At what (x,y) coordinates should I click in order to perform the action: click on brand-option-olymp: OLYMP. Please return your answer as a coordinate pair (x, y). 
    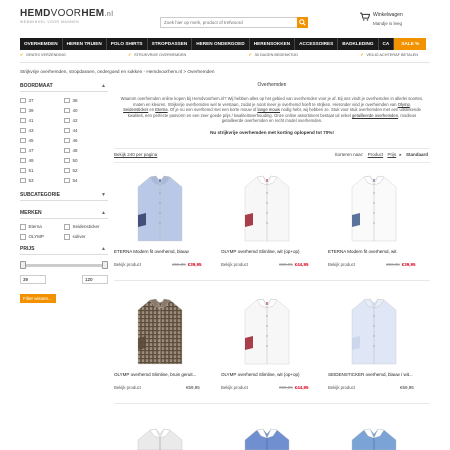
    Looking at the image, I should click on (42, 237).